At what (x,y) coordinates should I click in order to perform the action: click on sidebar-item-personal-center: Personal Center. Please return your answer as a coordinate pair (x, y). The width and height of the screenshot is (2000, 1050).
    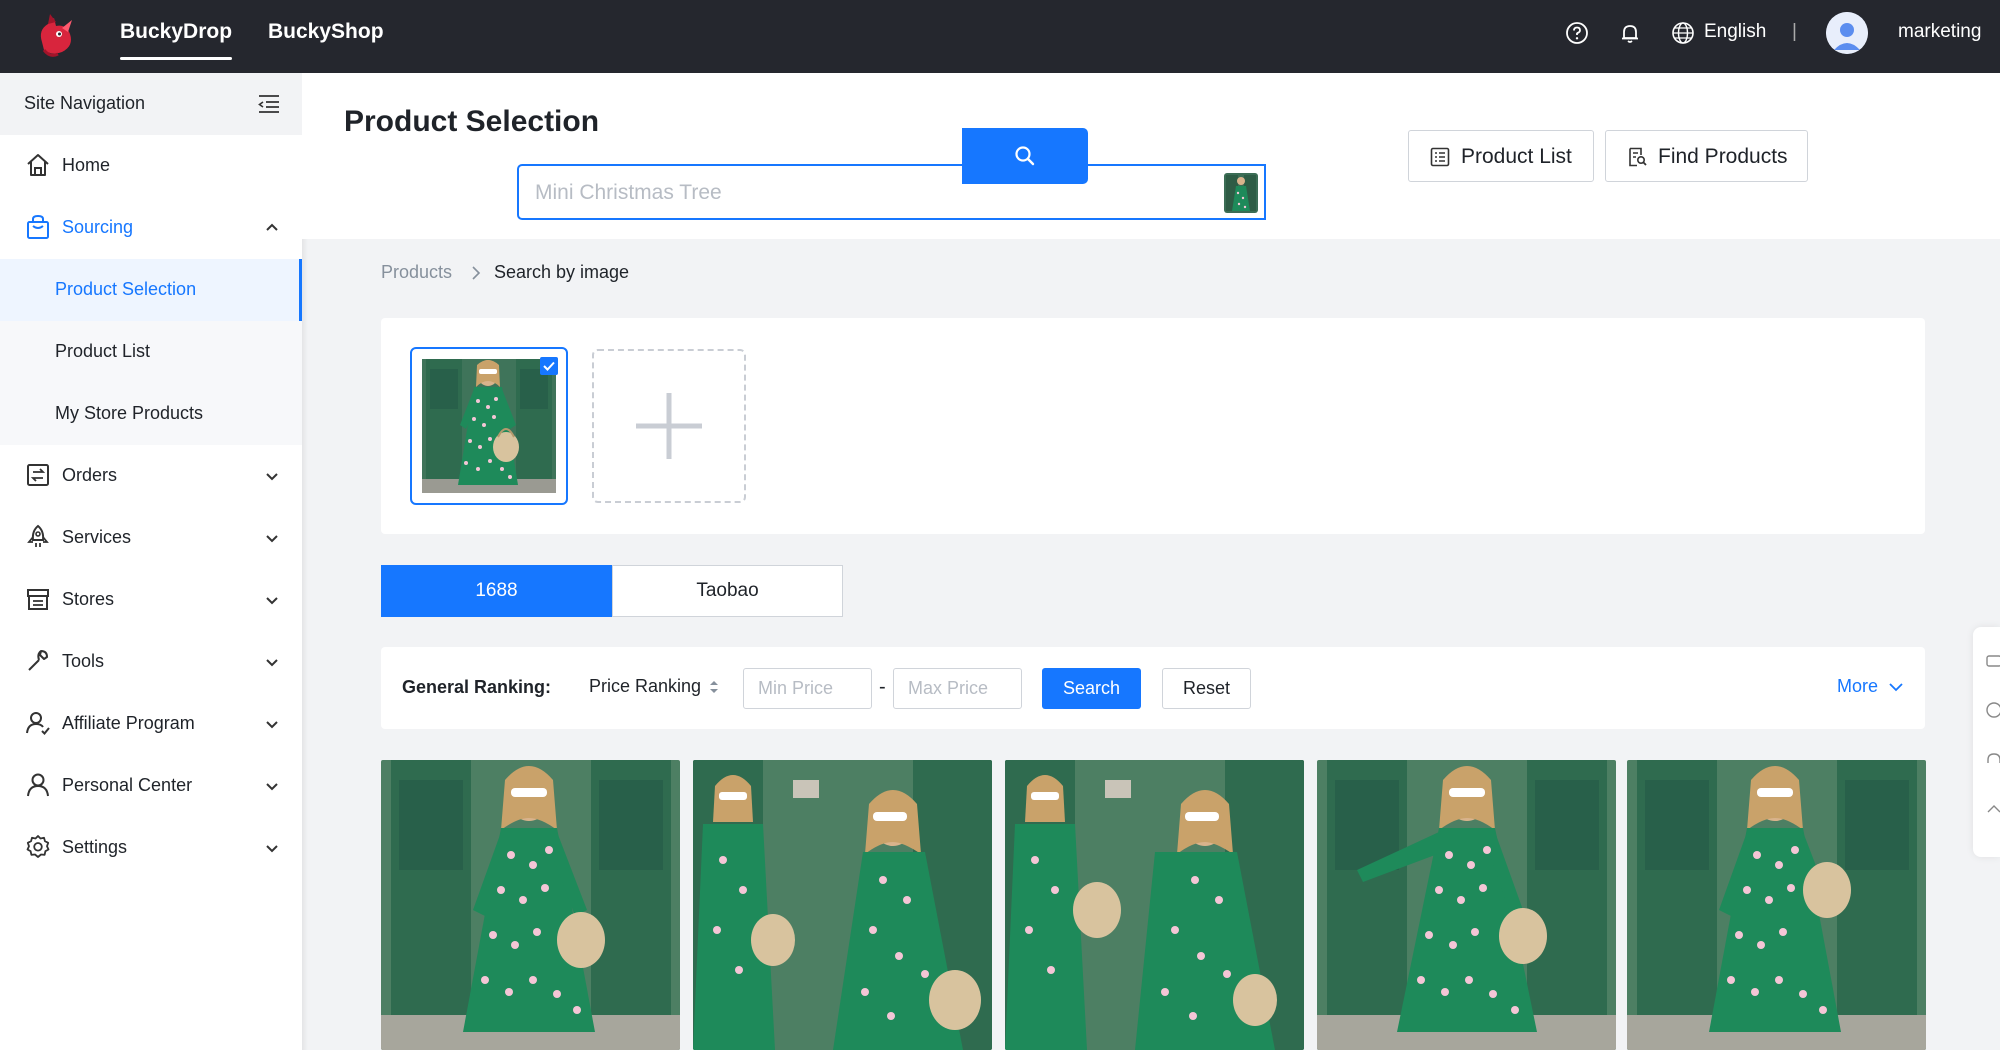
    Looking at the image, I should click on (151, 786).